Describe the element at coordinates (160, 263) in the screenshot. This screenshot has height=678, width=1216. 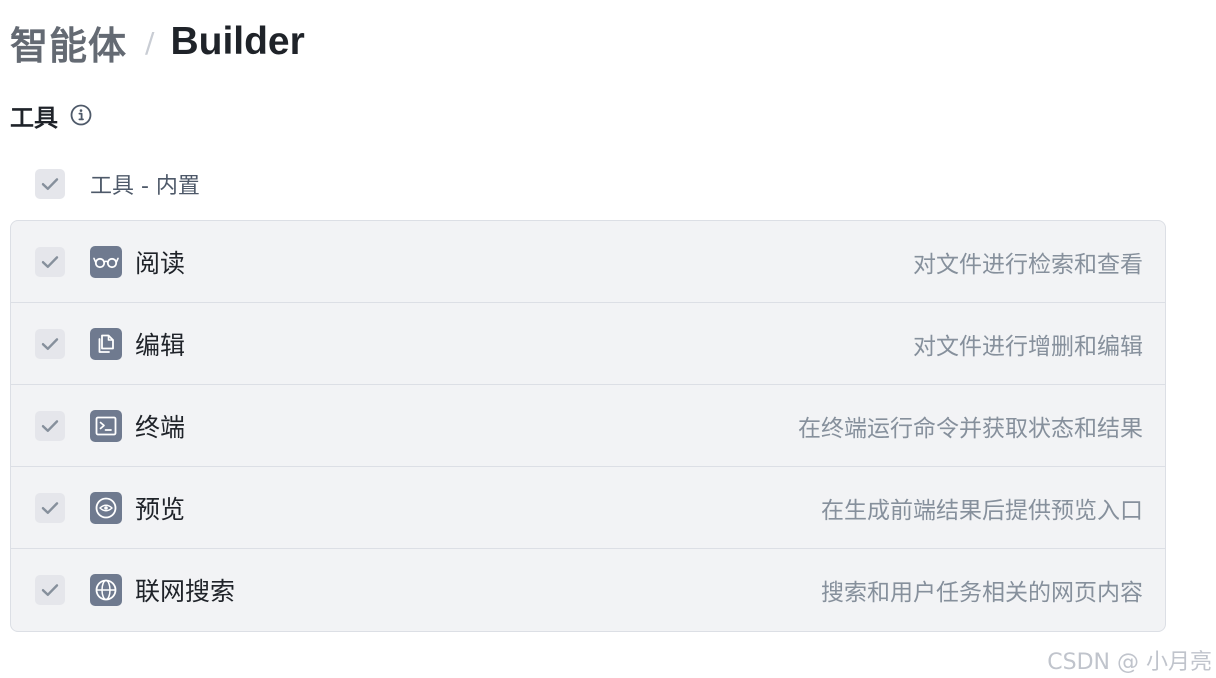
I see `tool-name: 阅读` at that location.